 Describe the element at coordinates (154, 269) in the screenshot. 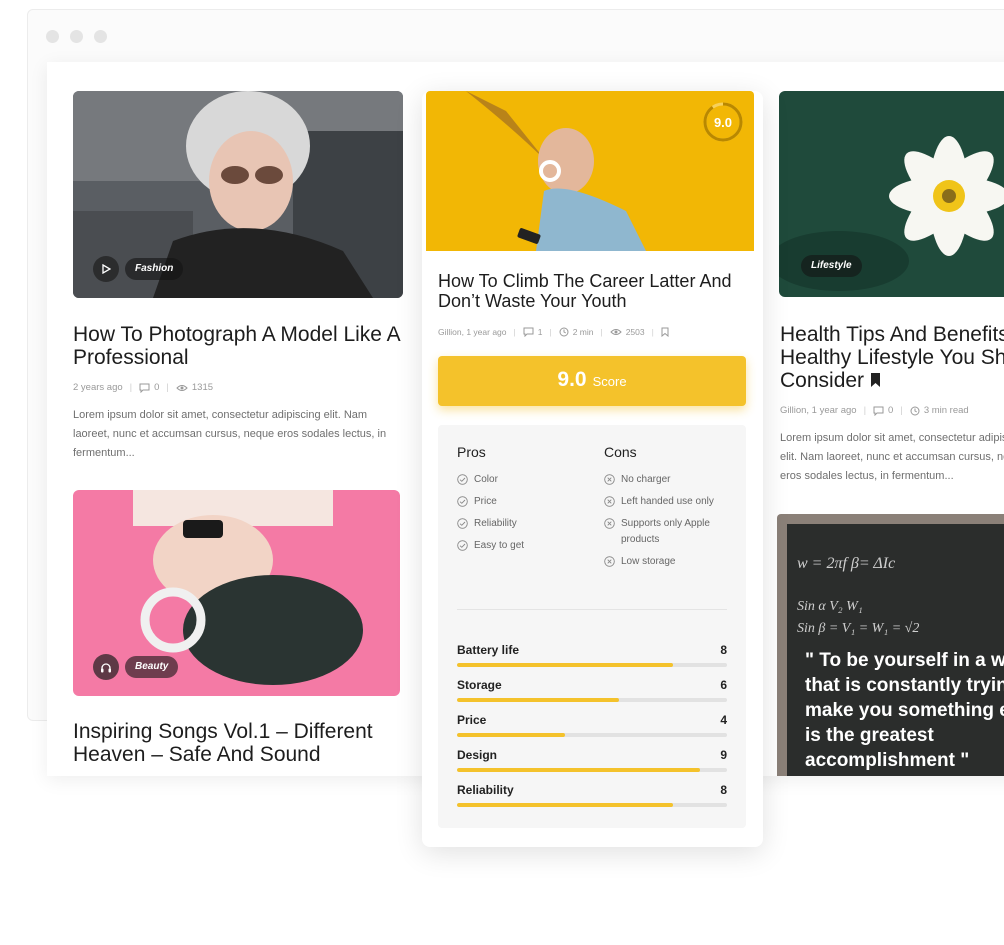

I see `category-badge: Fashion` at that location.